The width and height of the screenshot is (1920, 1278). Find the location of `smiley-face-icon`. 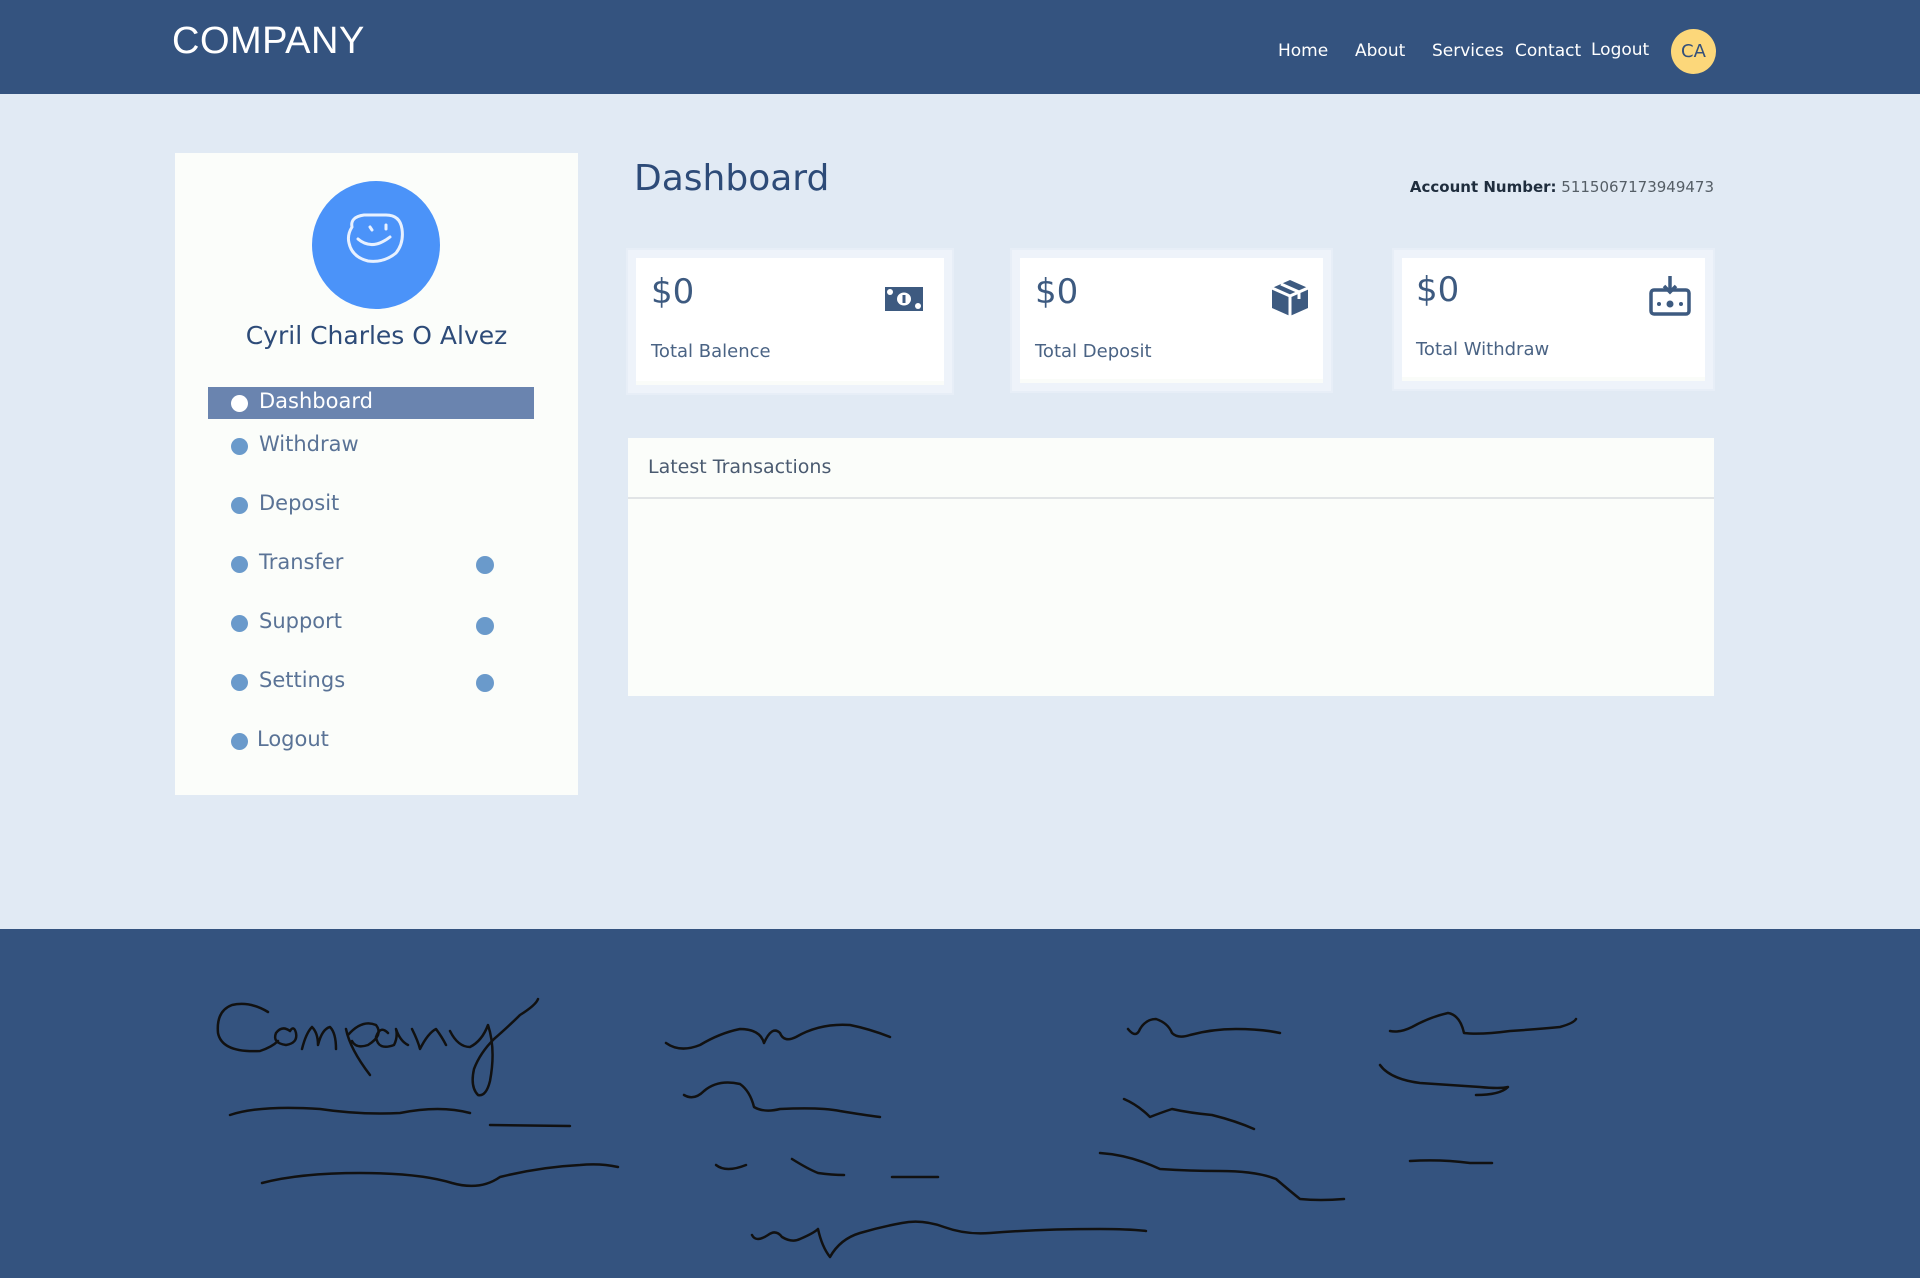

smiley-face-icon is located at coordinates (375, 238).